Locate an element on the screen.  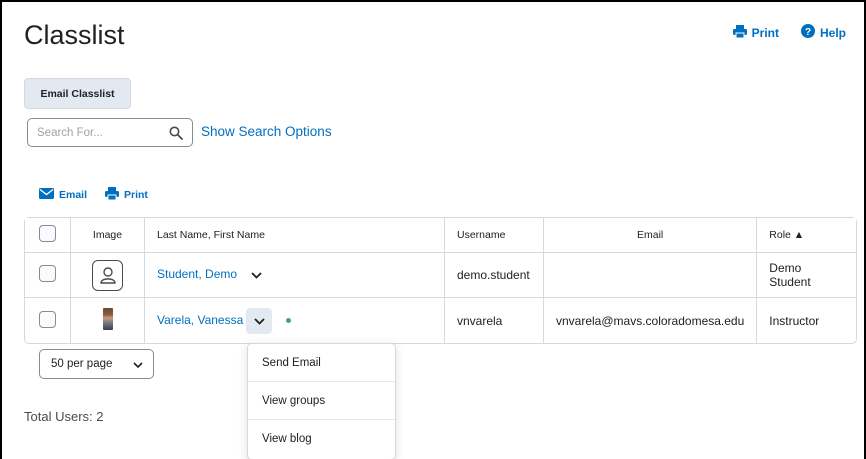
menu-item-view-blog: View blog is located at coordinates (321, 439).